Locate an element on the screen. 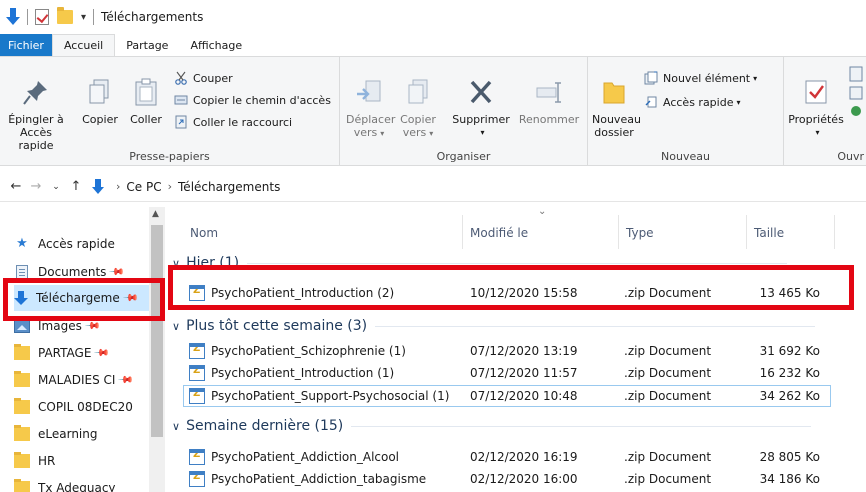 This screenshot has height=492, width=866. breadcrumb-this-pc: Ce PC is located at coordinates (143, 187).